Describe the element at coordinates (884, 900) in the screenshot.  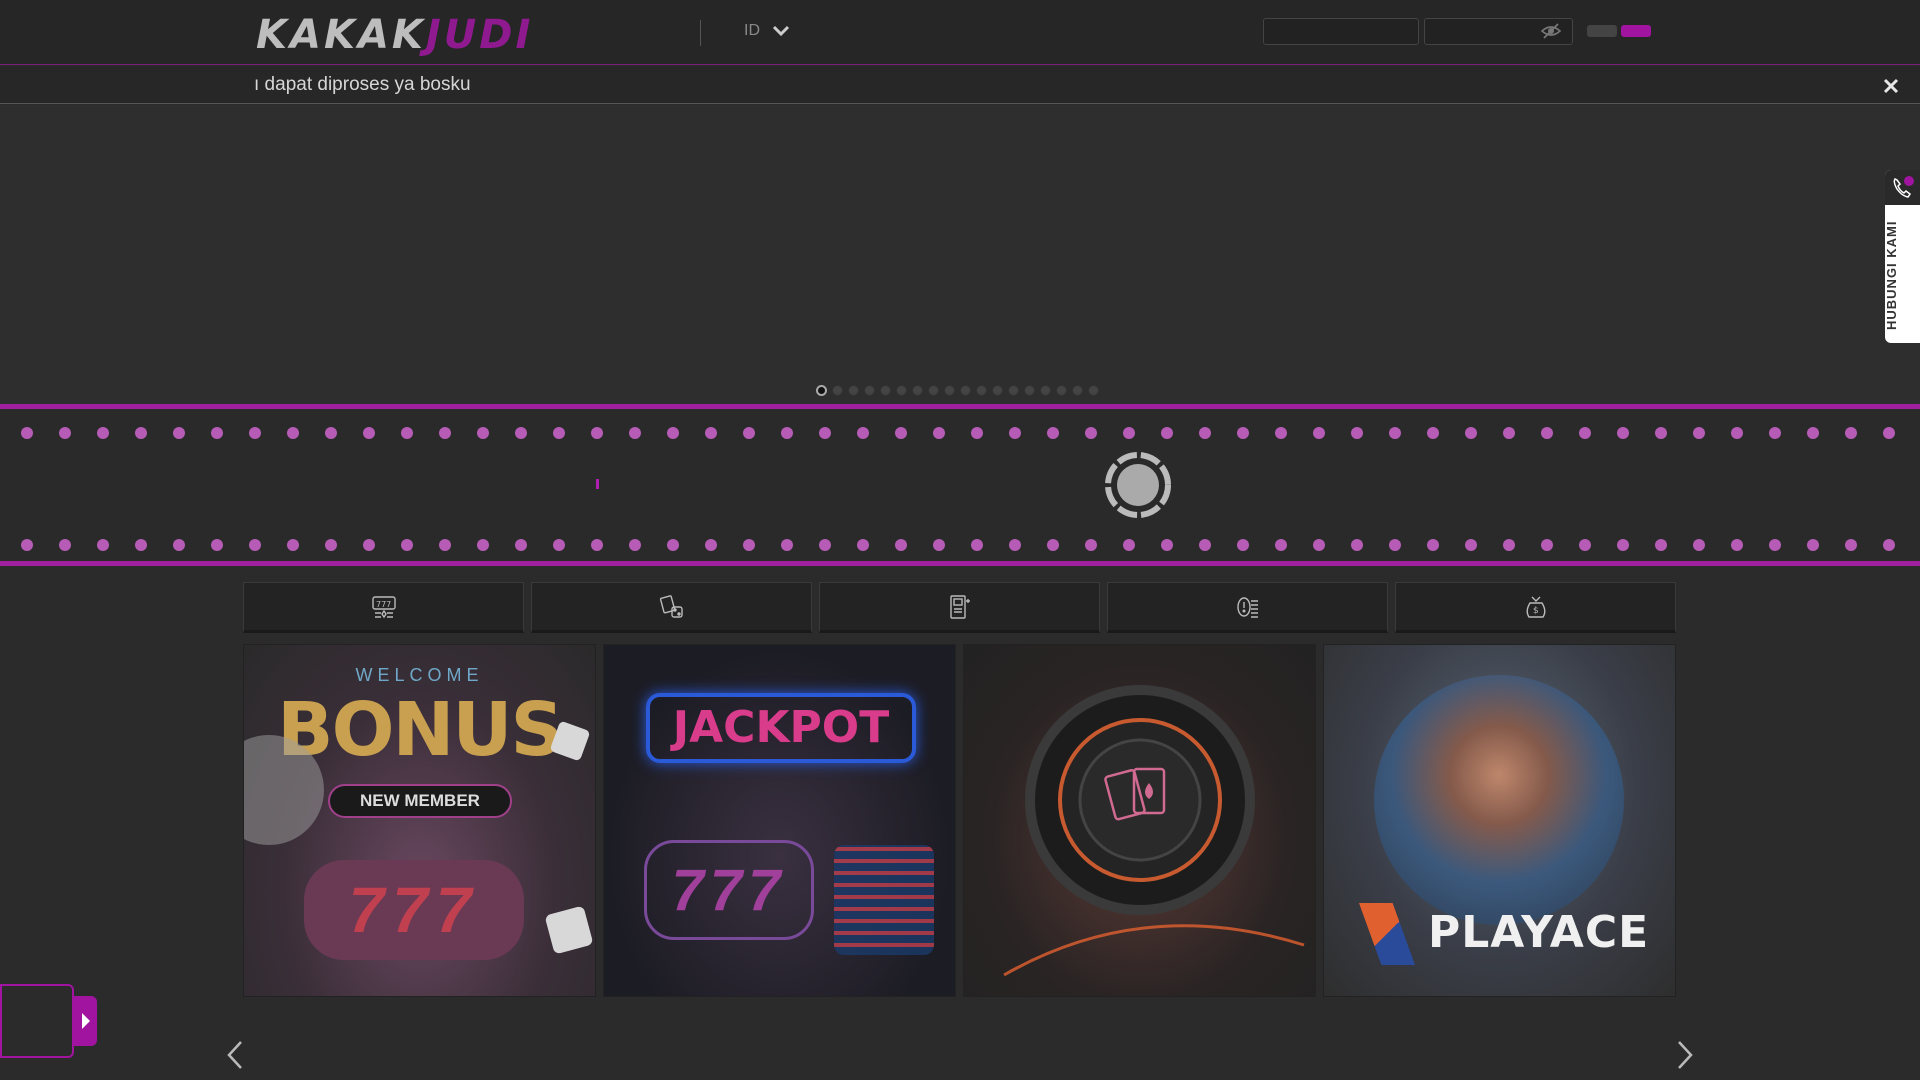
I see `chip-stack-icon` at that location.